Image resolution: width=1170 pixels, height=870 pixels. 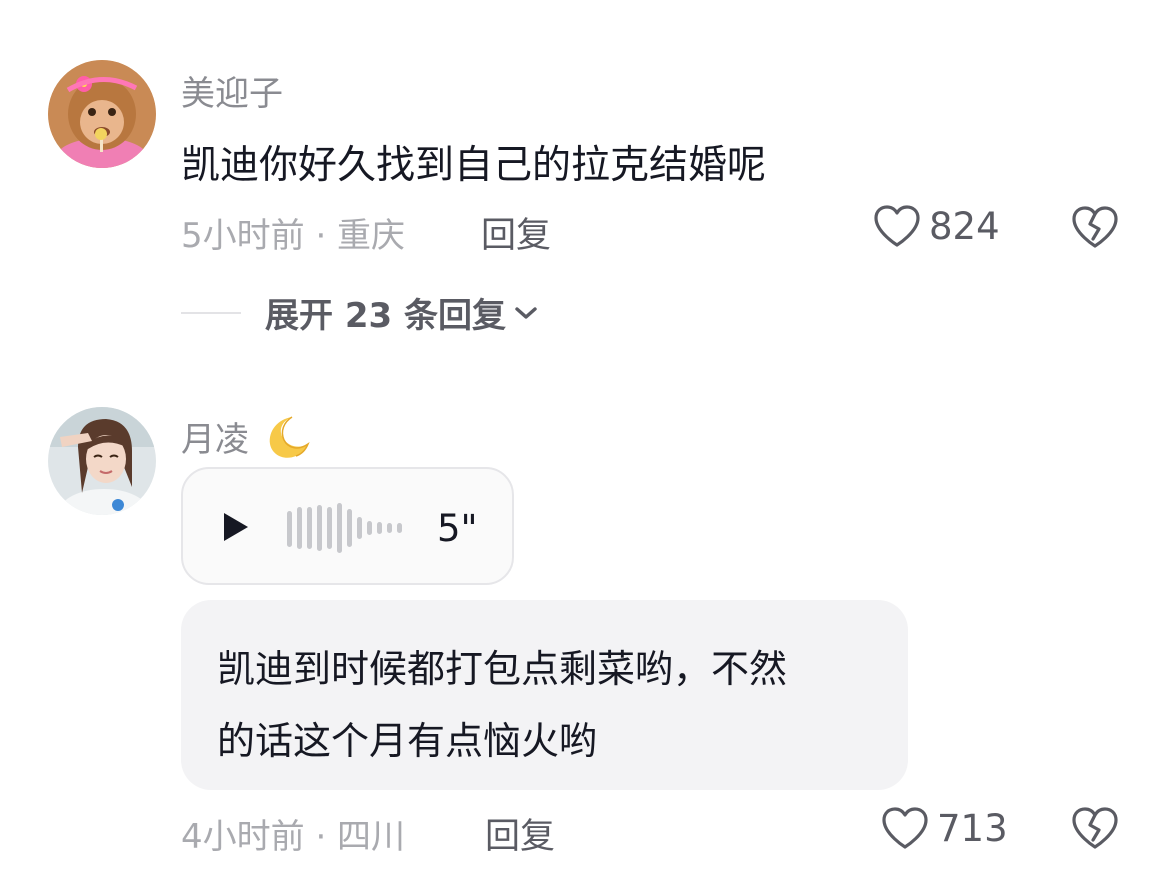 I want to click on chevron-down-icon, so click(x=526, y=312).